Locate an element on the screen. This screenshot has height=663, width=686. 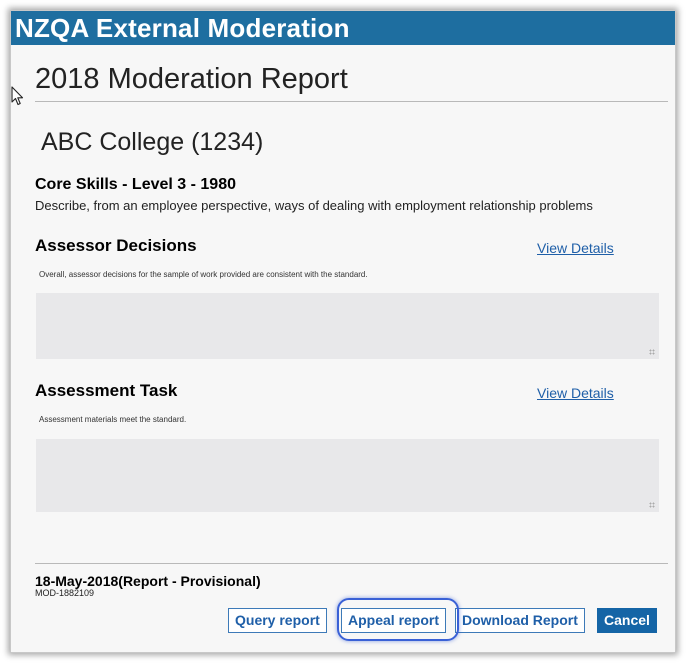
title-divider is located at coordinates (351, 101).